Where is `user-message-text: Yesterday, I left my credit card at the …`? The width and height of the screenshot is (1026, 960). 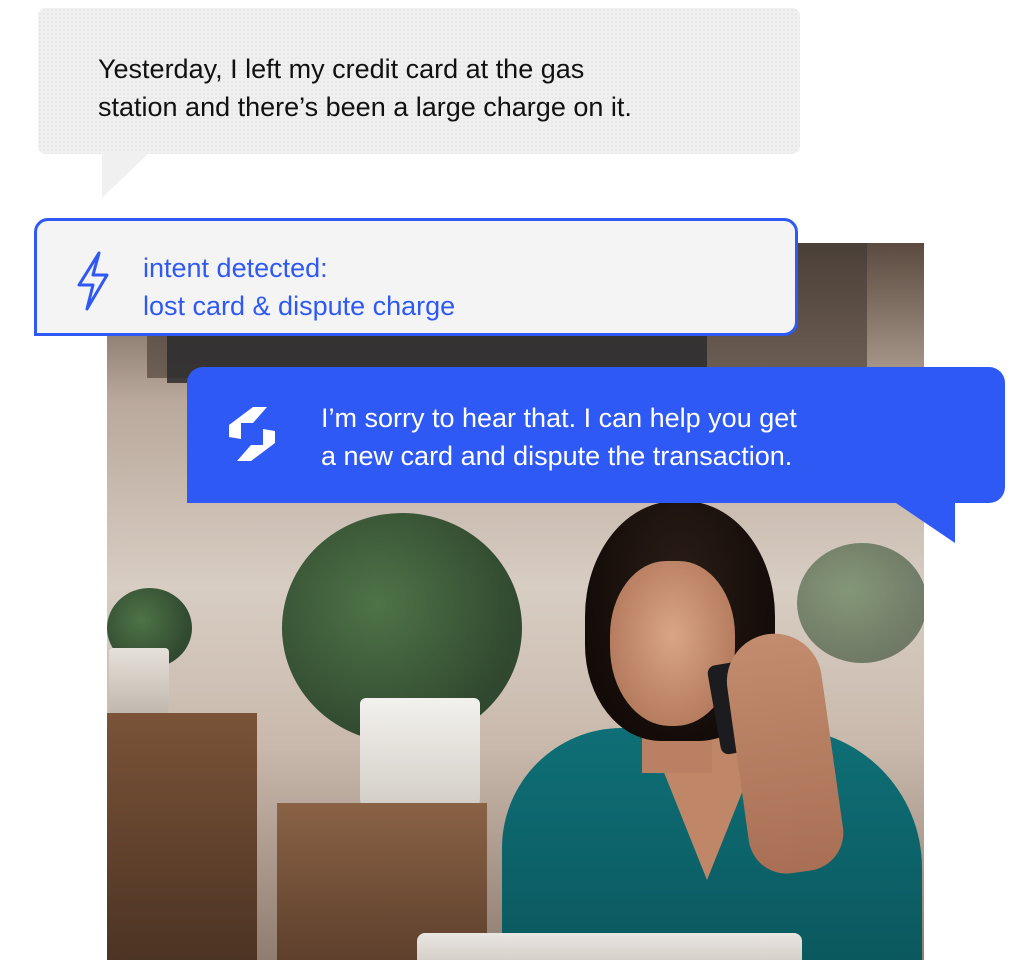 user-message-text: Yesterday, I left my credit card at the … is located at coordinates (438, 88).